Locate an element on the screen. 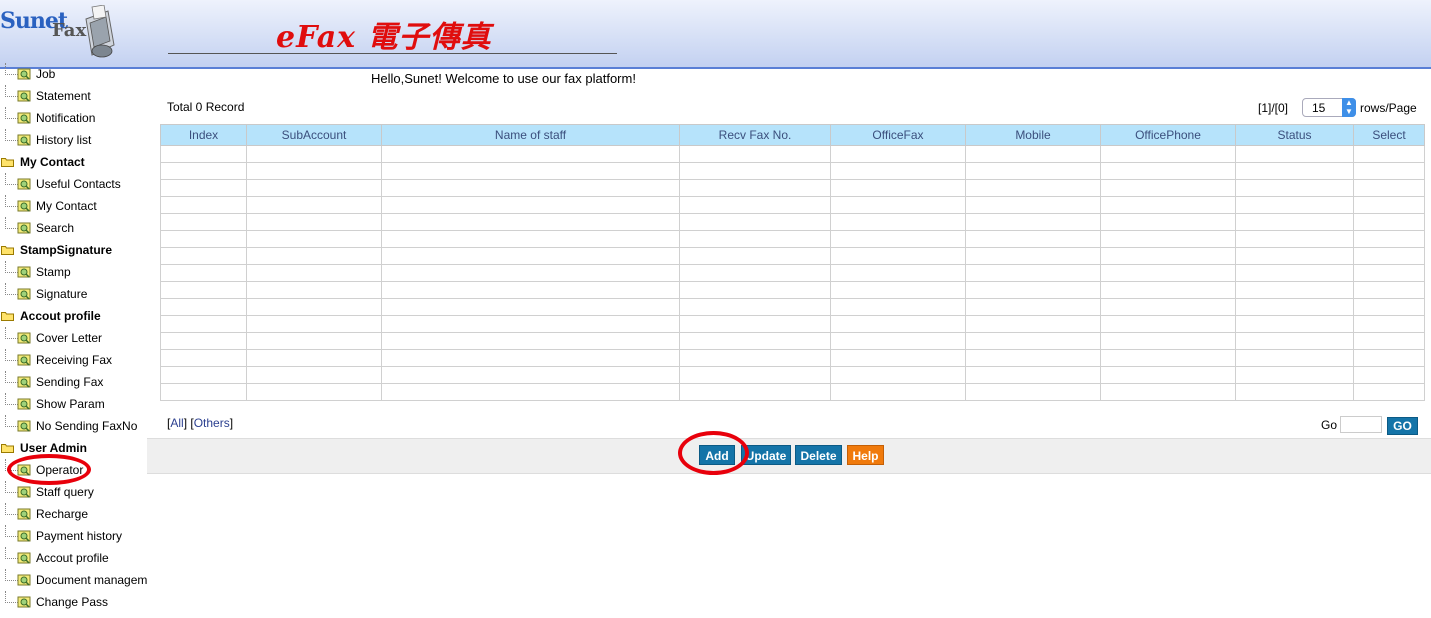  sidebar-item-label: Search is located at coordinates (55, 228).